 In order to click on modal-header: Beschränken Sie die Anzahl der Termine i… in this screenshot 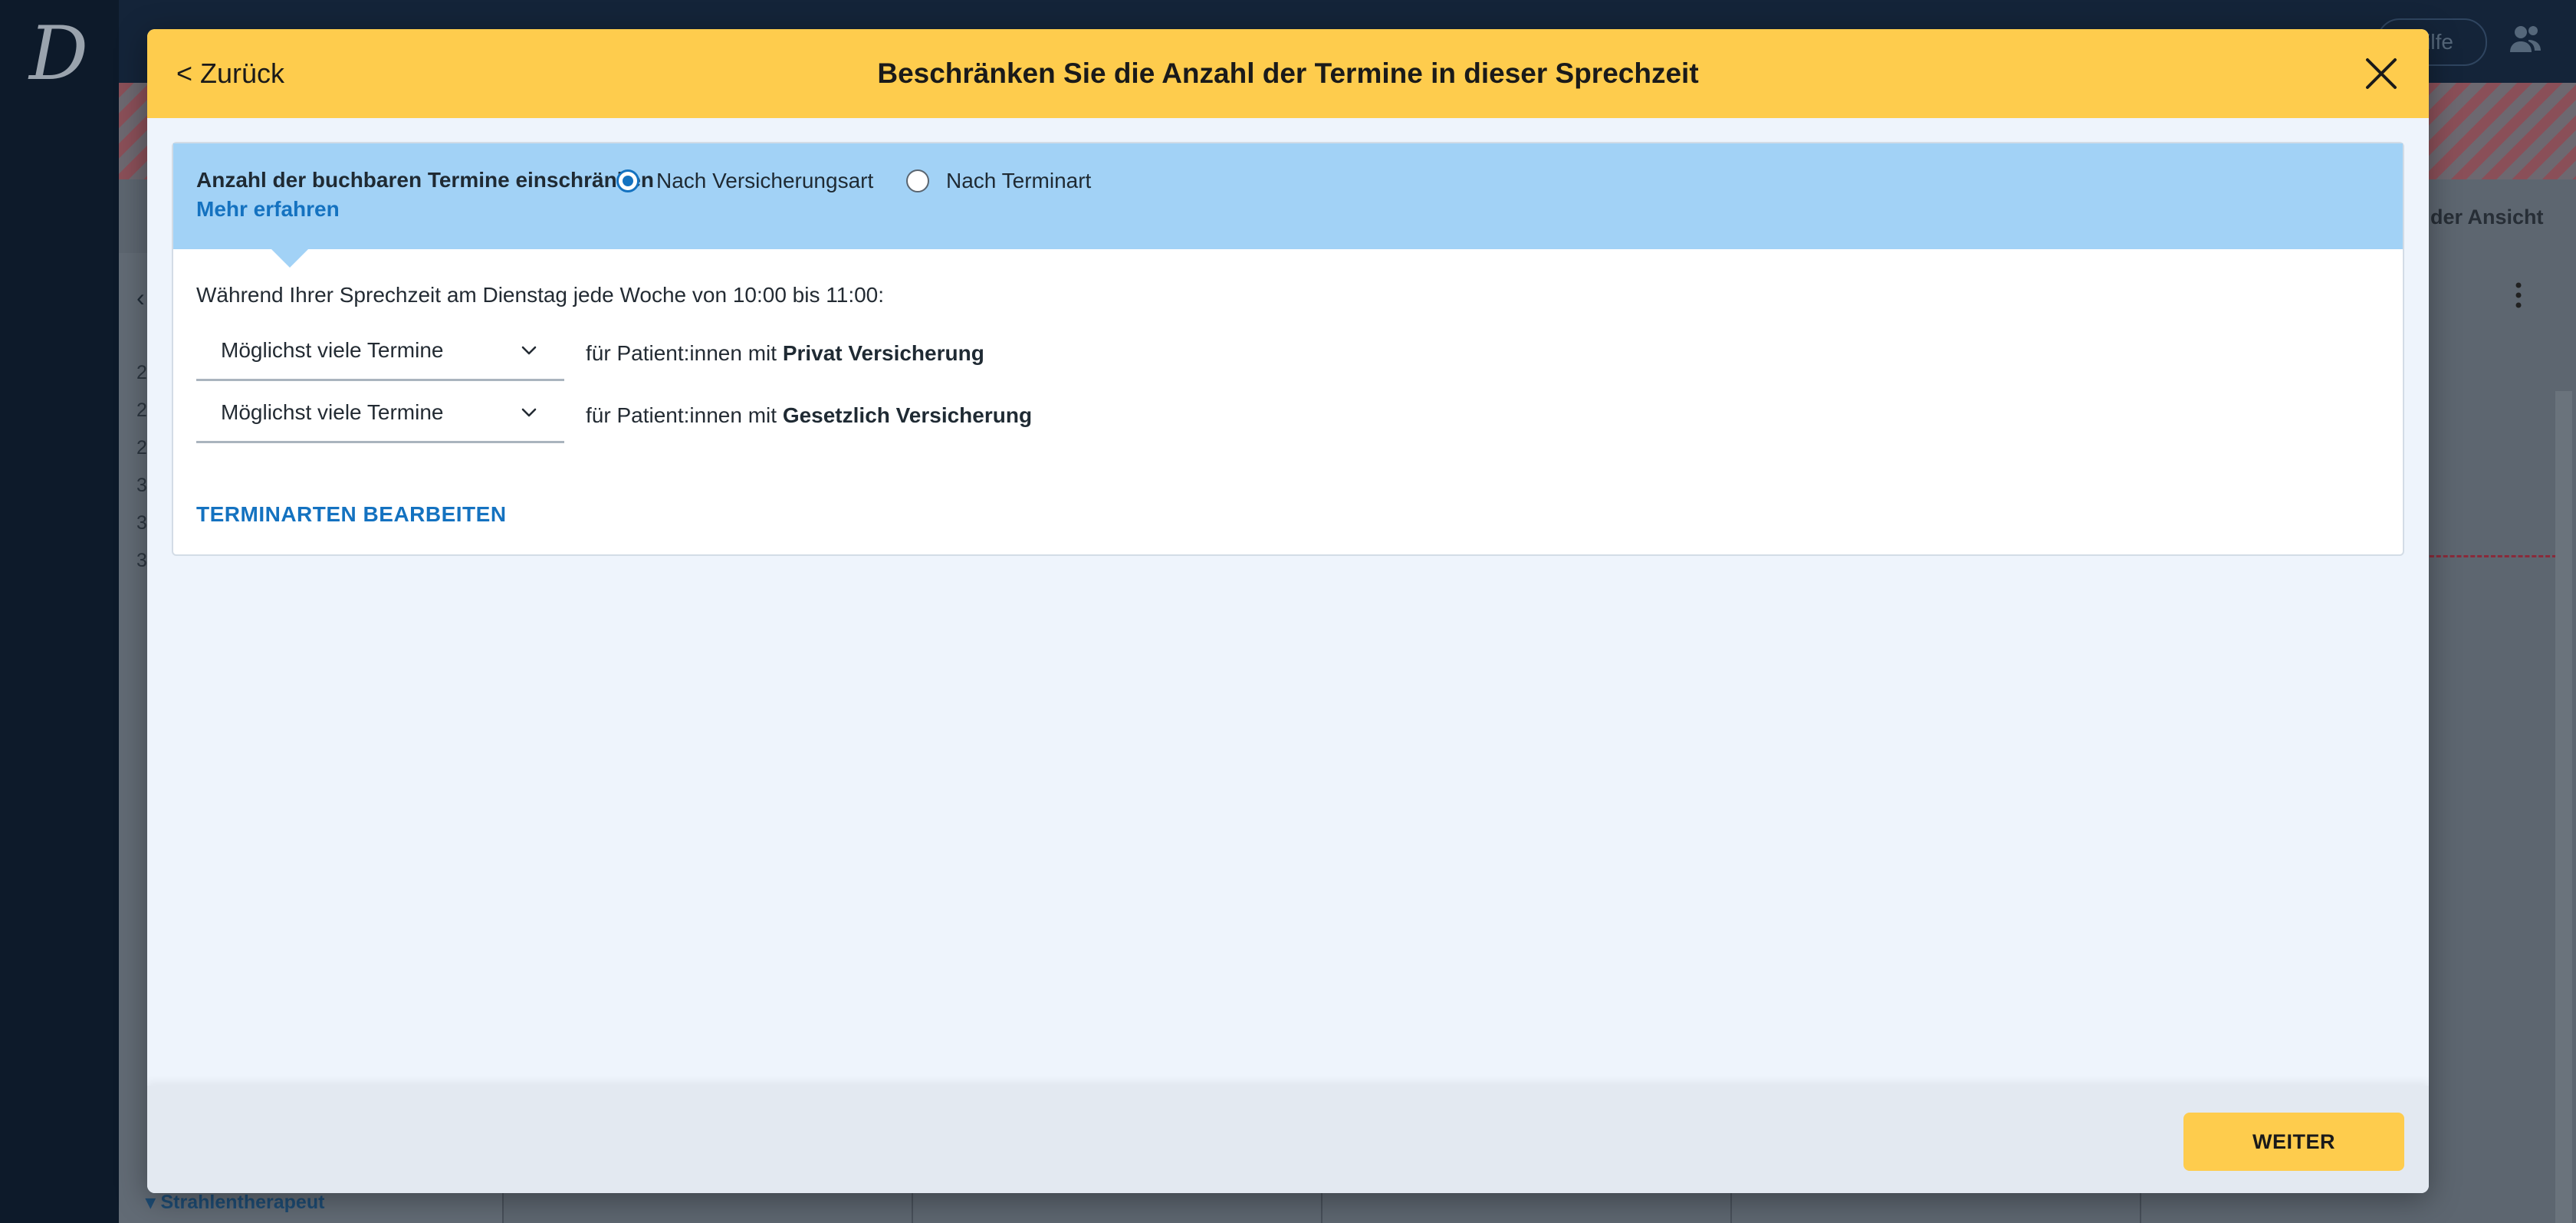, I will do `click(1288, 73)`.